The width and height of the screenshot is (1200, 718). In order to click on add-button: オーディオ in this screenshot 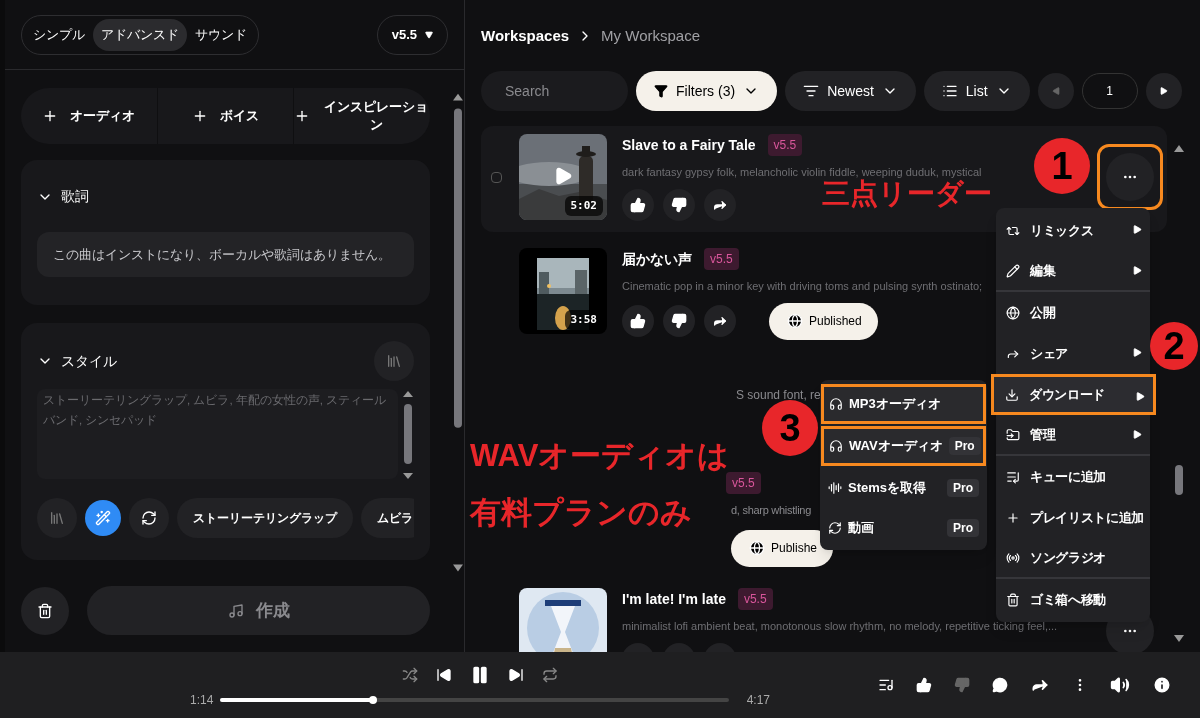, I will do `click(89, 116)`.